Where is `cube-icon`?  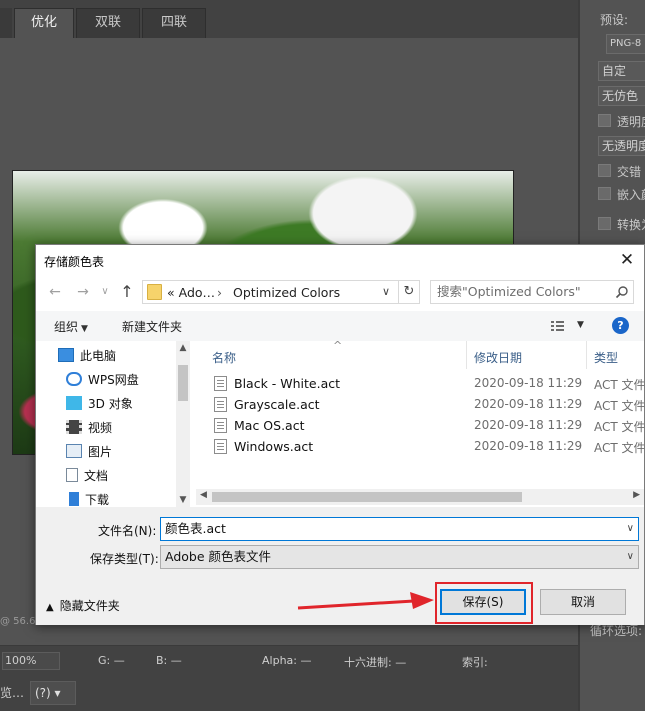 cube-icon is located at coordinates (74, 403).